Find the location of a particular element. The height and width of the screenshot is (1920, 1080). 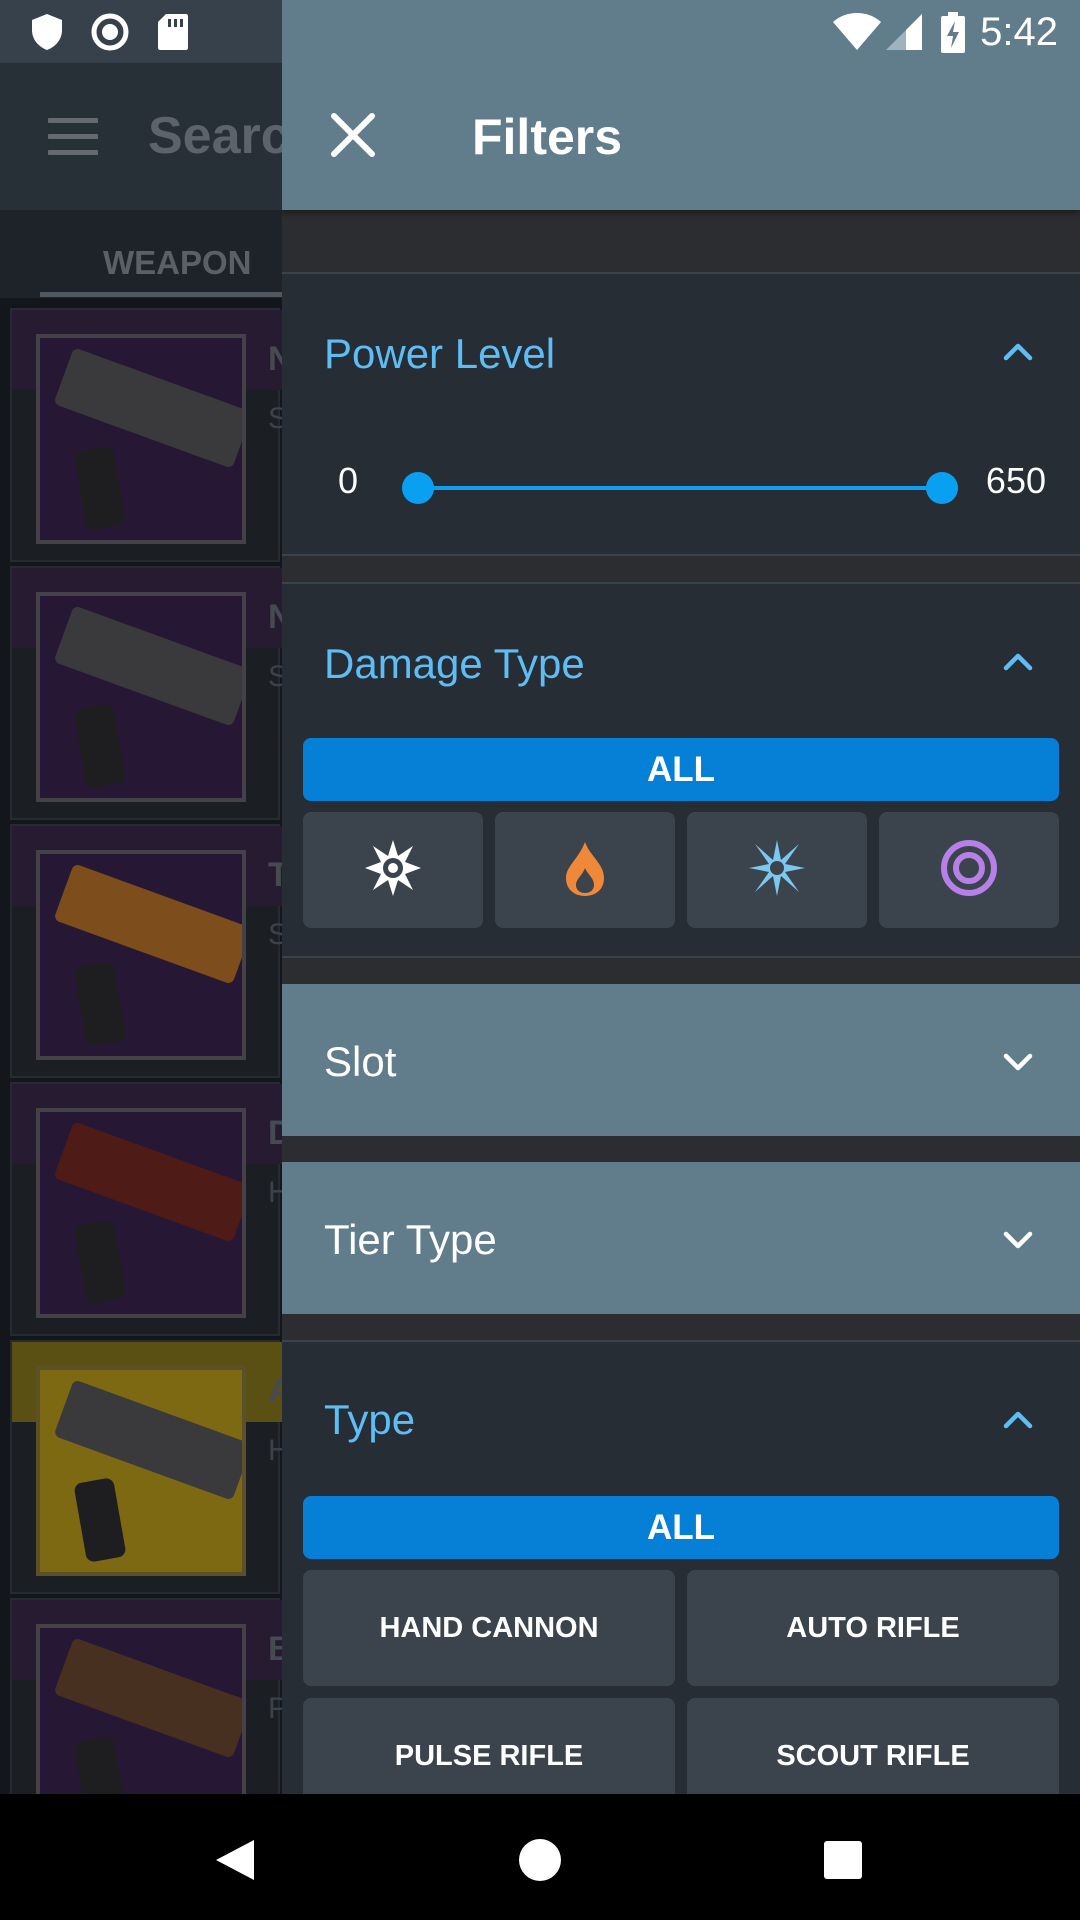

hand-cannon-button: HAND CANNON is located at coordinates (489, 1628).